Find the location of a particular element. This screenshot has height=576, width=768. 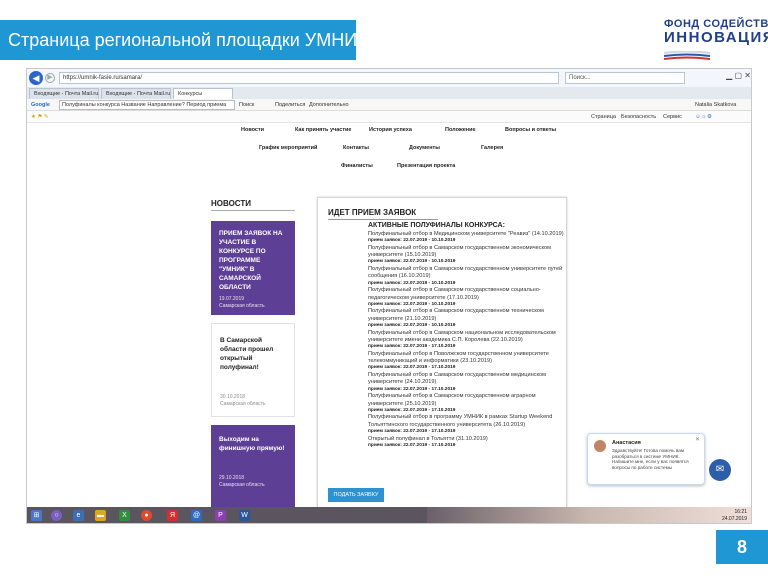

yandex-icon: Я is located at coordinates (172, 515).